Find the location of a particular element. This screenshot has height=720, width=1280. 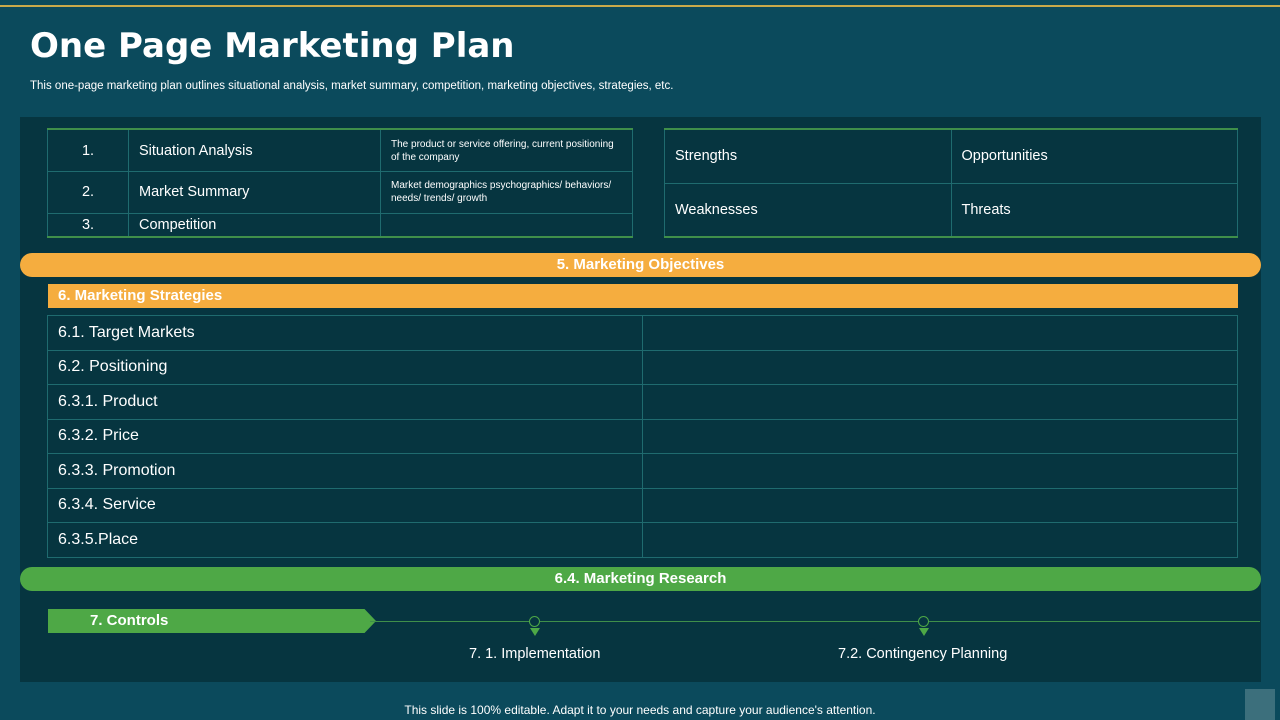

table-row: 6.2. Positioning is located at coordinates (642, 367).